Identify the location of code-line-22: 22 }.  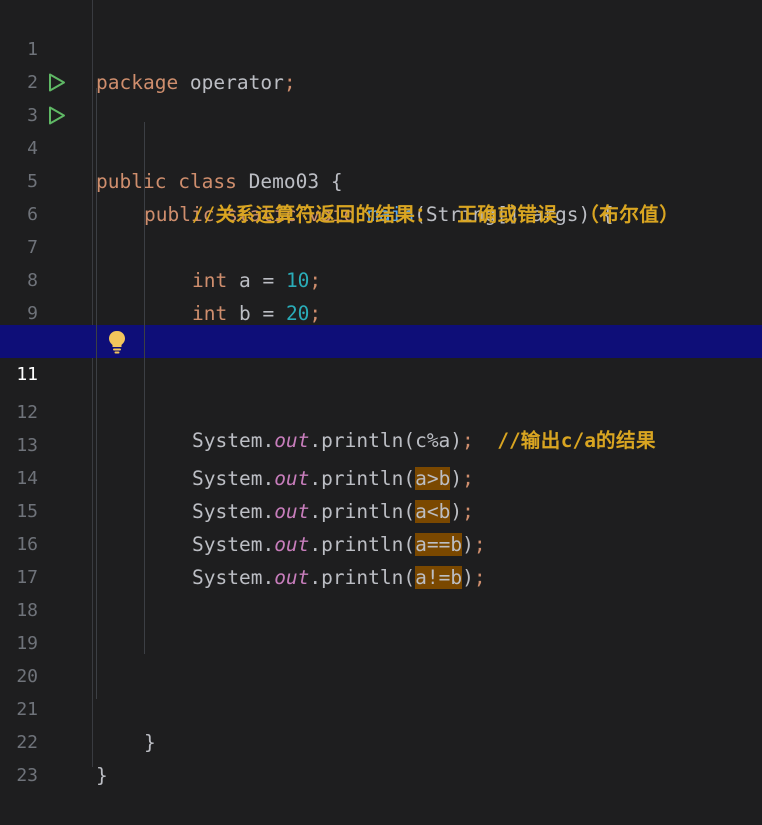
(381, 740).